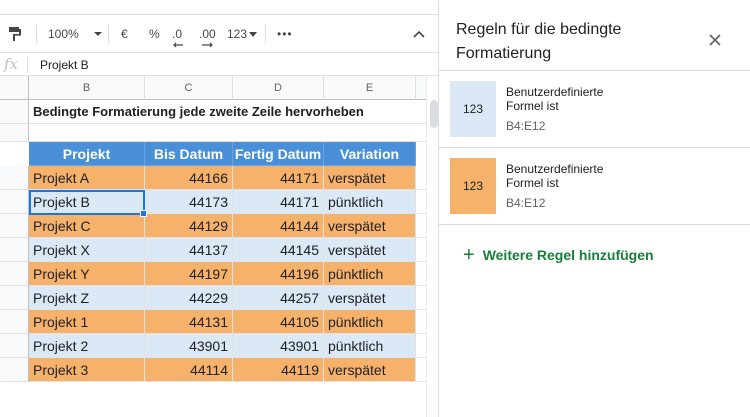 The width and height of the screenshot is (750, 417). Describe the element at coordinates (87, 250) in the screenshot. I see `cell-projekt: Projekt X` at that location.